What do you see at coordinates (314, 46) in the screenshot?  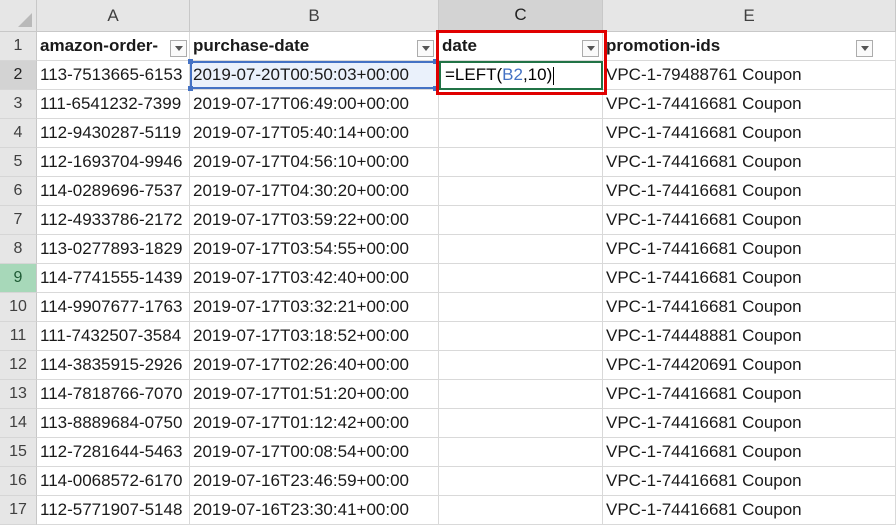 I see `header-cell-purchase-date: purchase-date` at bounding box center [314, 46].